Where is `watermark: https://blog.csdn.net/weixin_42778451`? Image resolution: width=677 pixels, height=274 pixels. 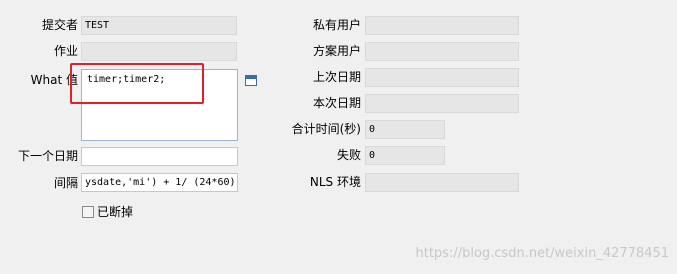 watermark: https://blog.csdn.net/weixin_42778451 is located at coordinates (542, 253).